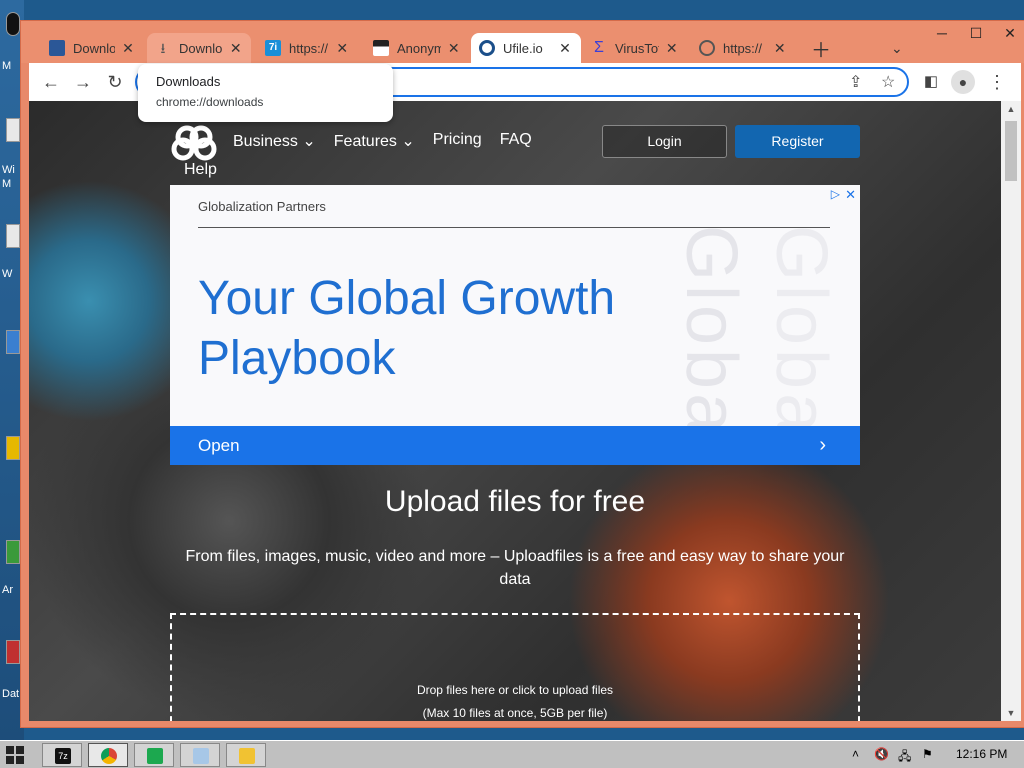  What do you see at coordinates (194, 143) in the screenshot?
I see `ufile-logo` at bounding box center [194, 143].